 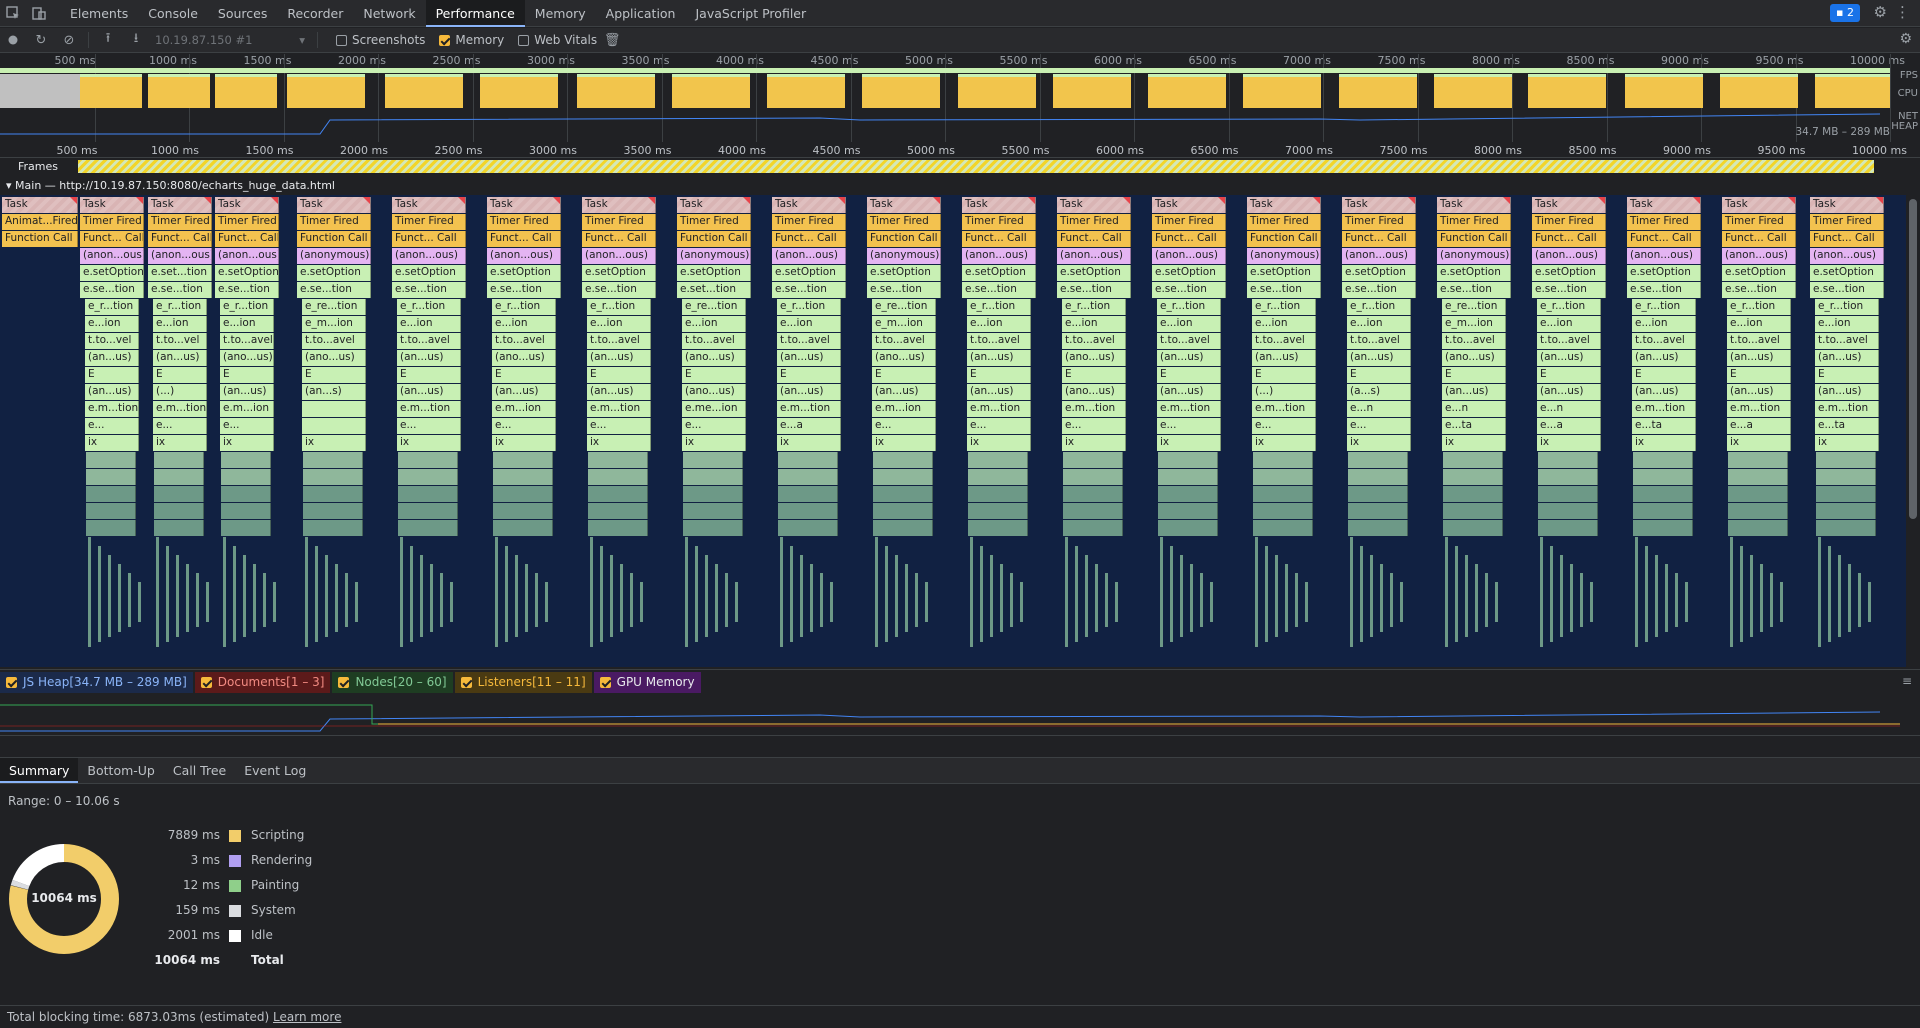 What do you see at coordinates (380, 40) in the screenshot?
I see `screenshots-checkbox: Screenshots` at bounding box center [380, 40].